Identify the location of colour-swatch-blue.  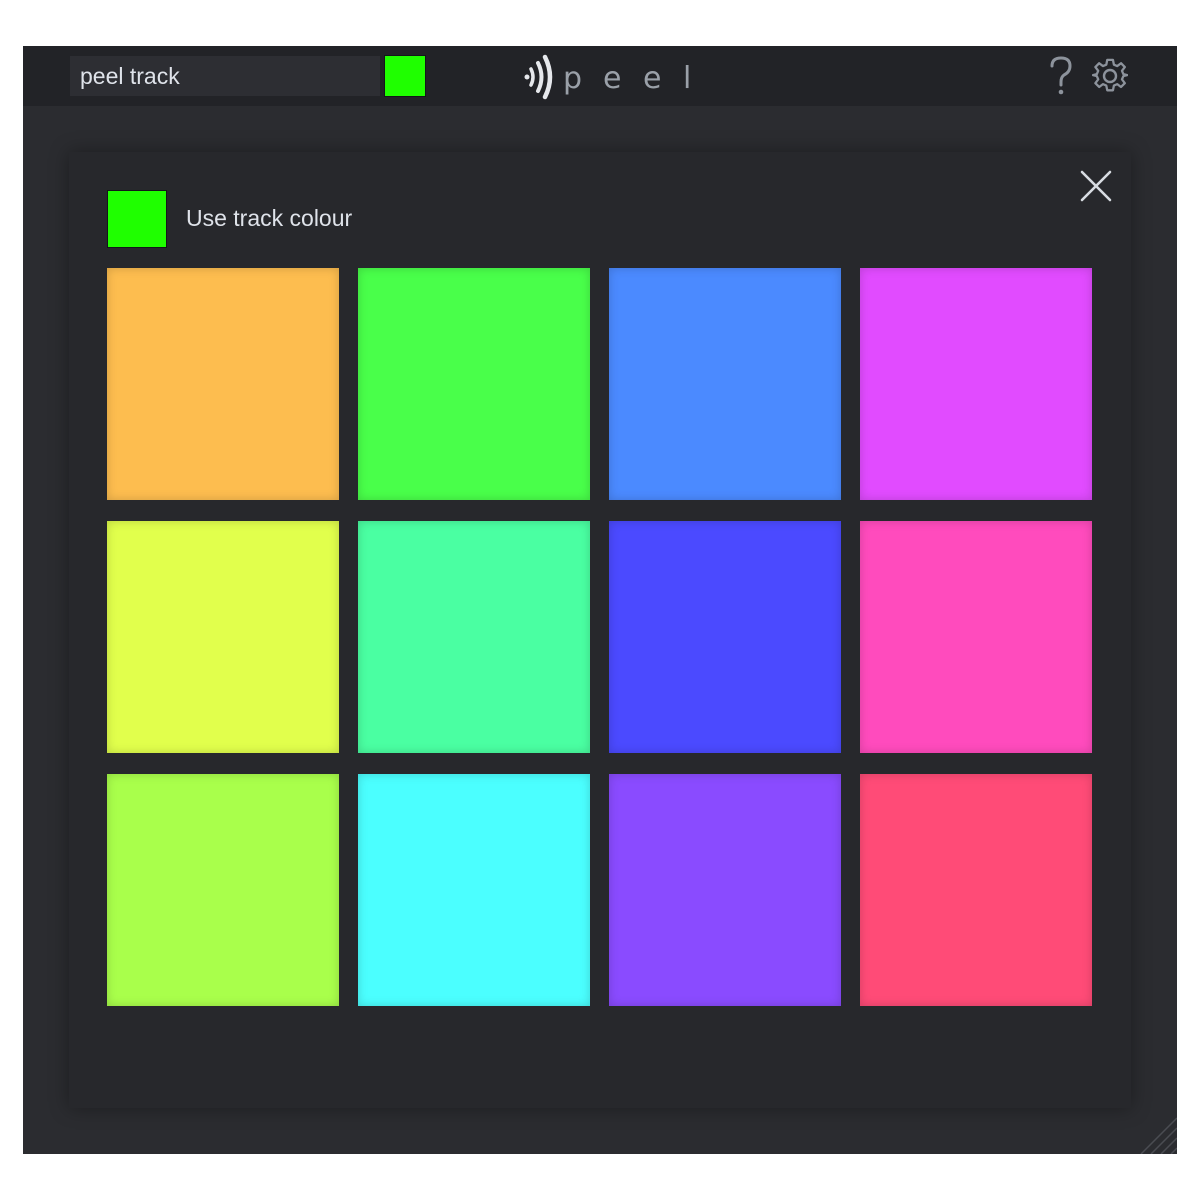
(725, 384).